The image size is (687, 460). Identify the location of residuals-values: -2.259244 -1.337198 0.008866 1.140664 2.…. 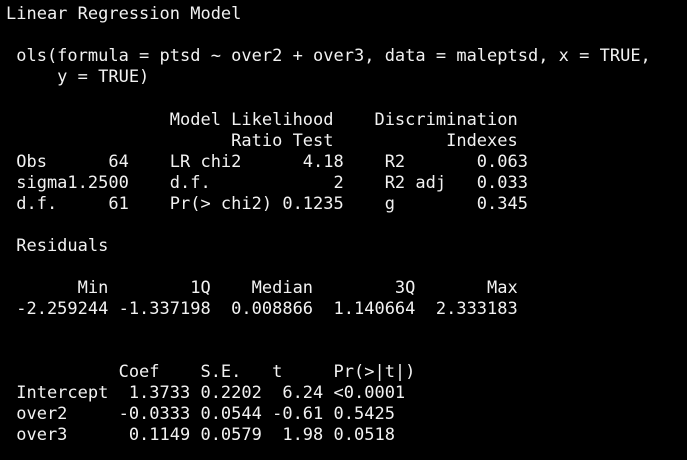
(262, 309).